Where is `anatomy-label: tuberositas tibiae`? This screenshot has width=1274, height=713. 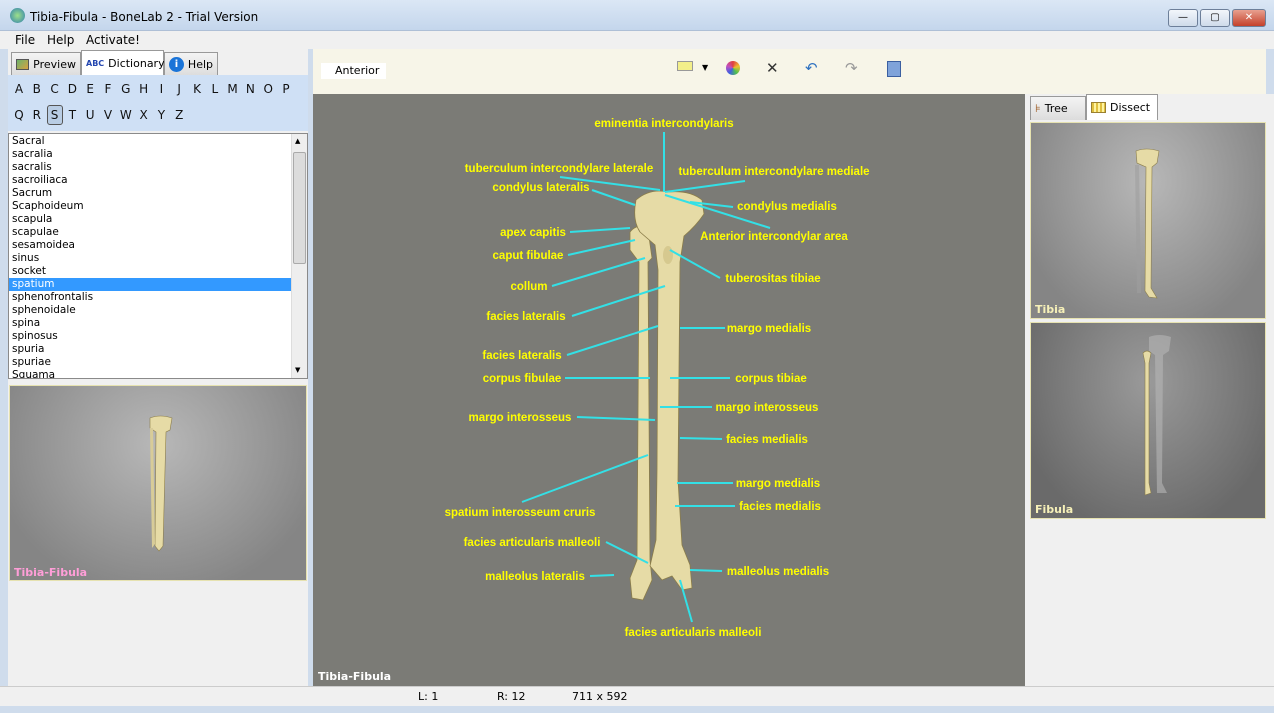
anatomy-label: tuberositas tibiae is located at coordinates (772, 279).